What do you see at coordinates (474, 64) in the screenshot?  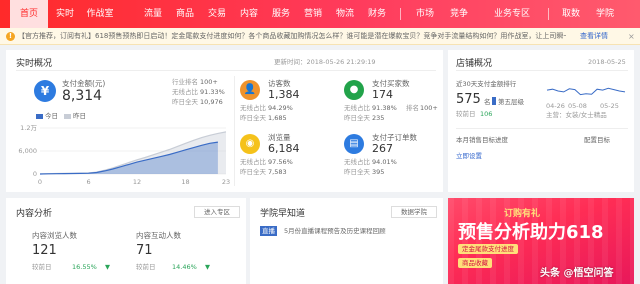 I see `store-title: 店铺概况` at bounding box center [474, 64].